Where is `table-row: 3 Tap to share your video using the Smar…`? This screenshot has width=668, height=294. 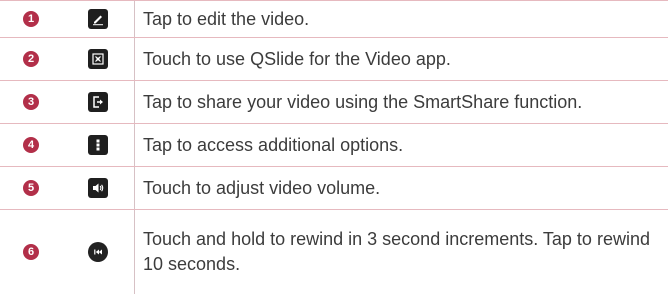
table-row: 3 Tap to share your video using the Smar… is located at coordinates (334, 102).